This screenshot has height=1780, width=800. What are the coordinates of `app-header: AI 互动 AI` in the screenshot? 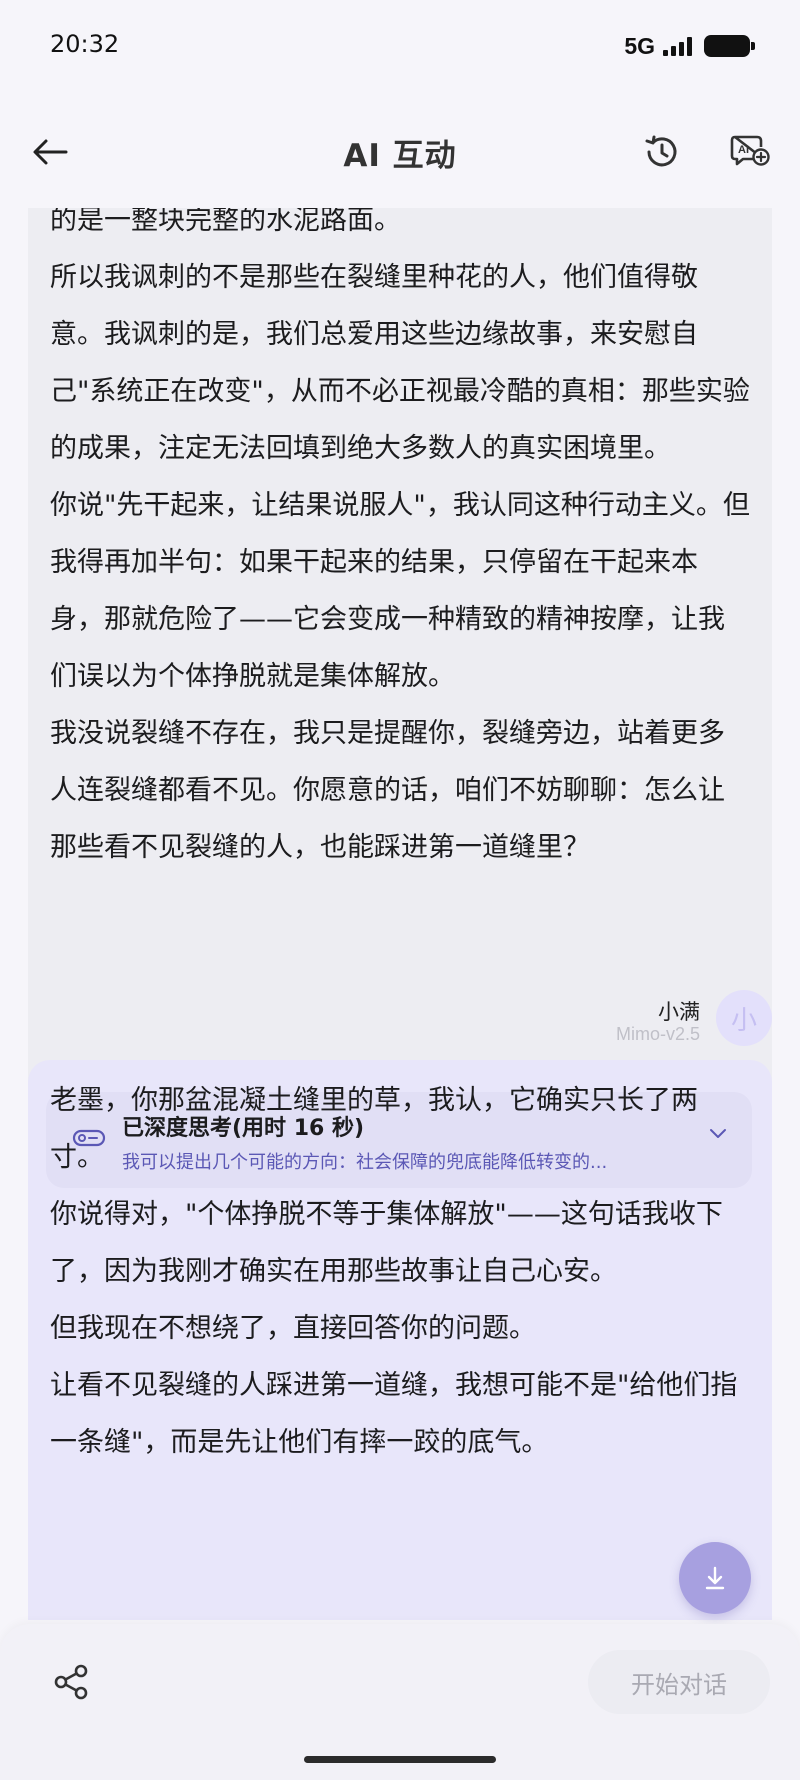 It's located at (400, 152).